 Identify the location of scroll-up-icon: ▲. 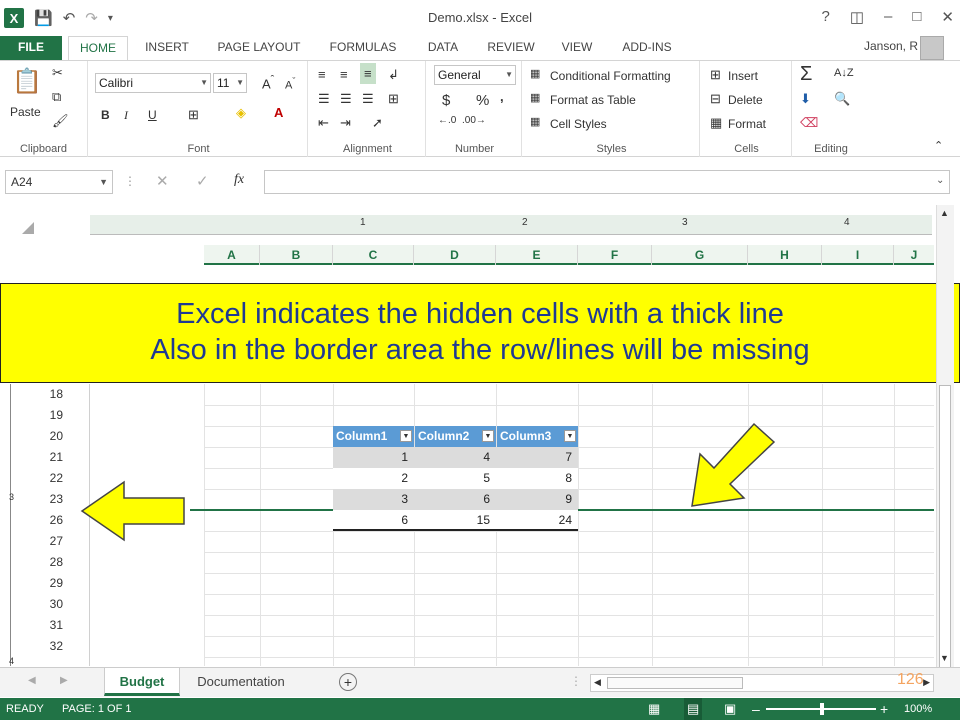
(944, 213).